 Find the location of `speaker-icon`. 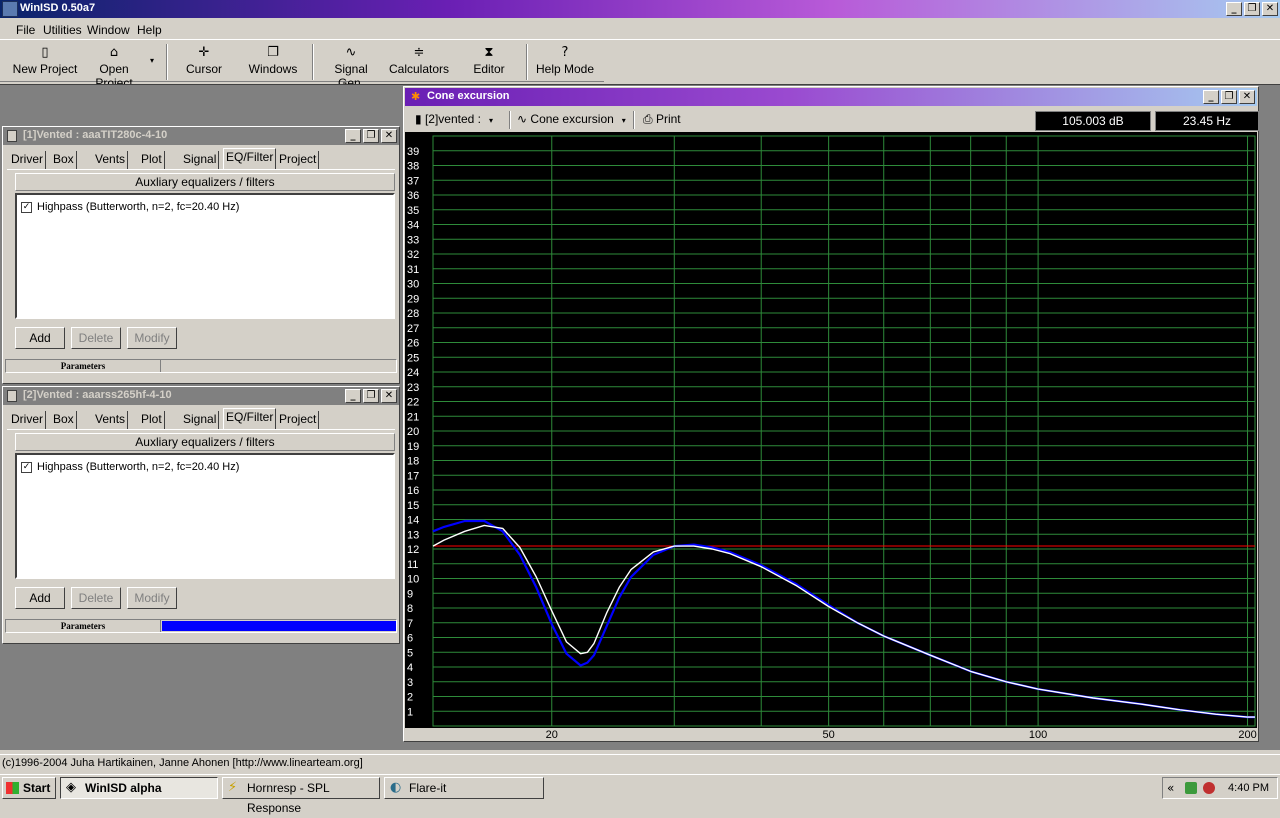

speaker-icon is located at coordinates (12, 136).